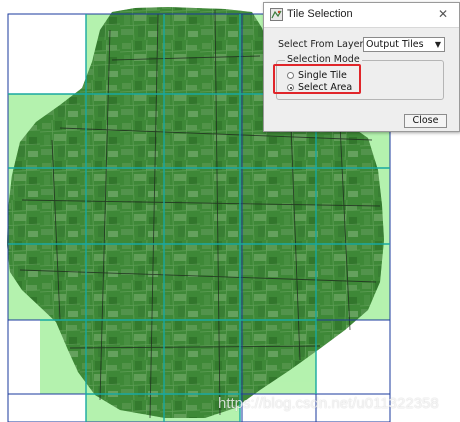 The width and height of the screenshot is (460, 422). Describe the element at coordinates (276, 14) in the screenshot. I see `app-icon` at that location.